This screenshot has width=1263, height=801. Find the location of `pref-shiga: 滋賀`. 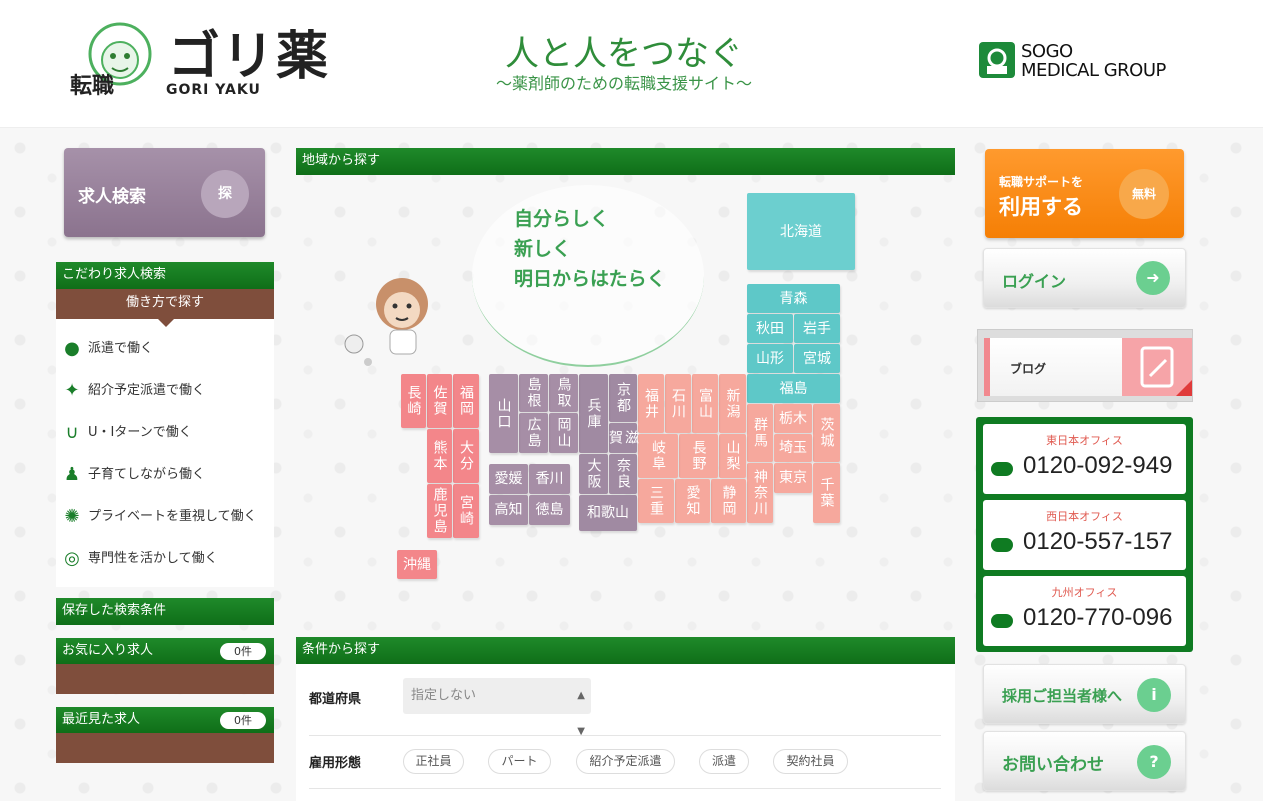

pref-shiga: 滋賀 is located at coordinates (623, 438).